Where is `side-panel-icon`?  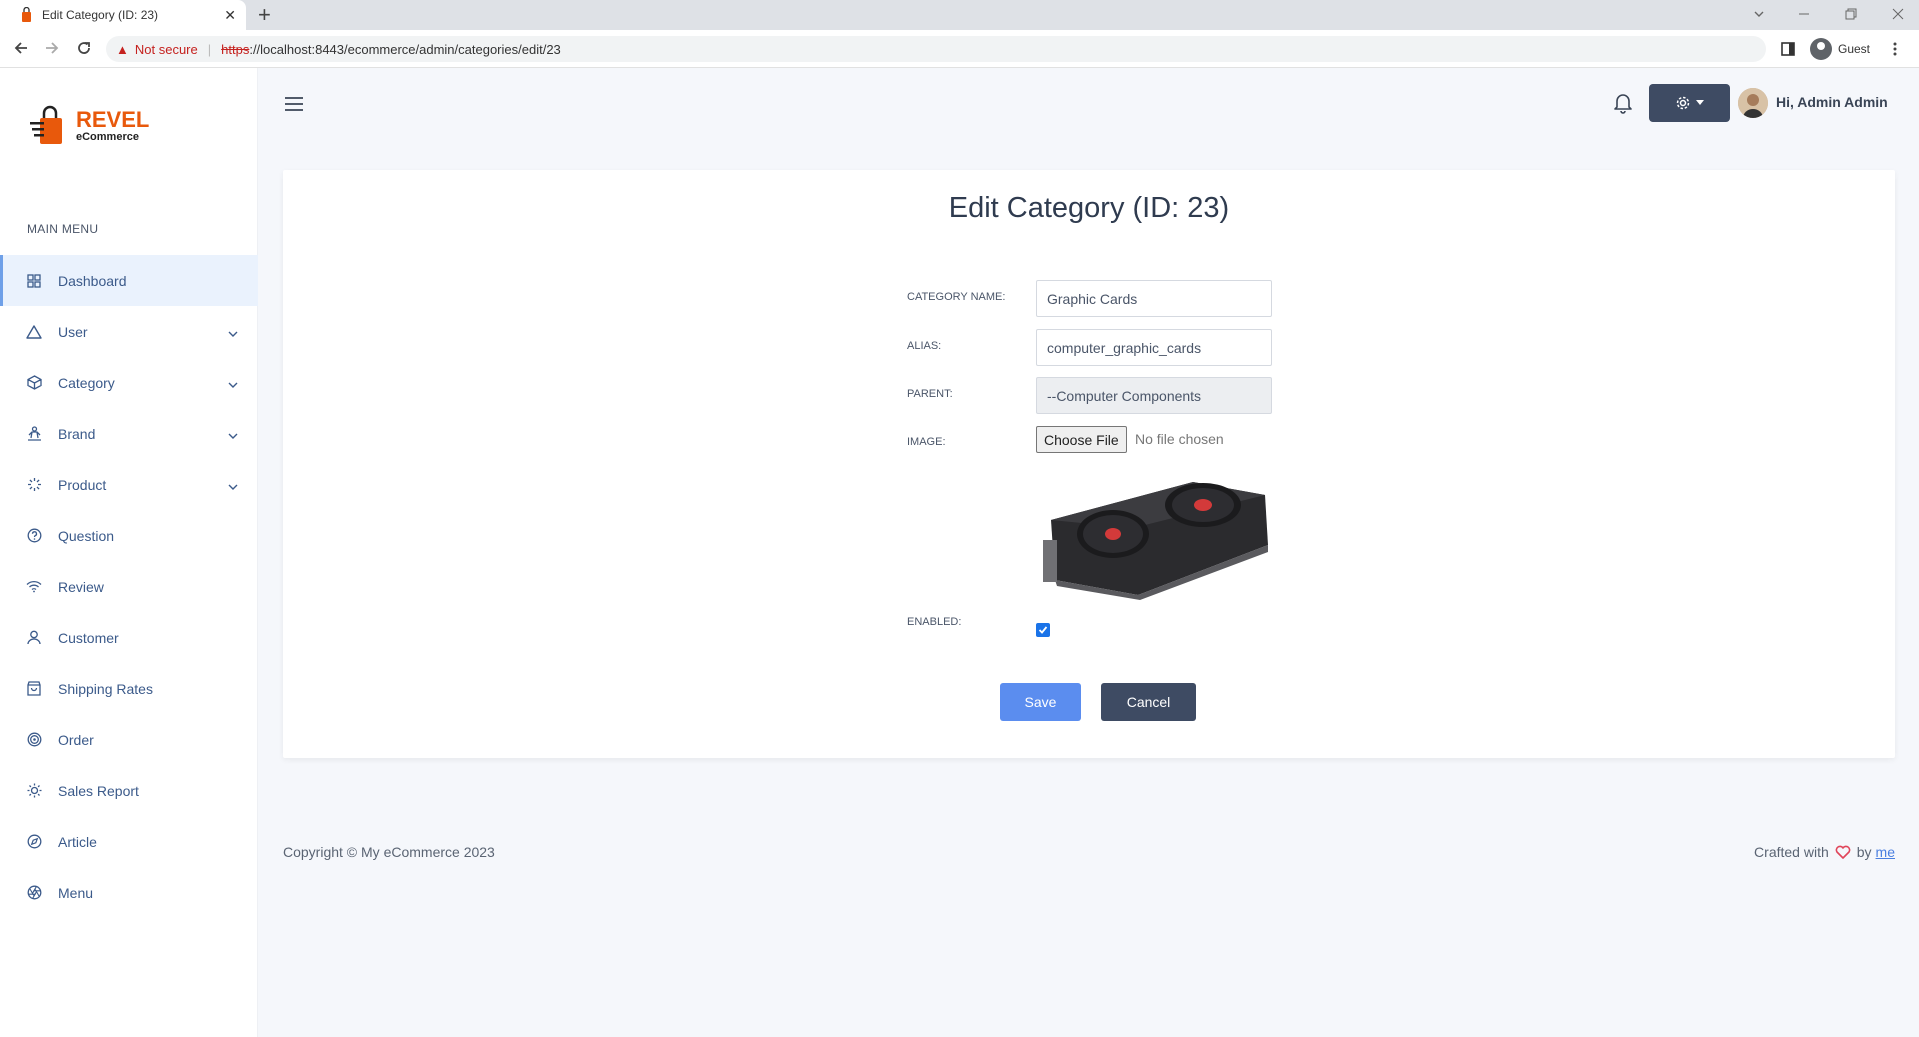
side-panel-icon is located at coordinates (1788, 49).